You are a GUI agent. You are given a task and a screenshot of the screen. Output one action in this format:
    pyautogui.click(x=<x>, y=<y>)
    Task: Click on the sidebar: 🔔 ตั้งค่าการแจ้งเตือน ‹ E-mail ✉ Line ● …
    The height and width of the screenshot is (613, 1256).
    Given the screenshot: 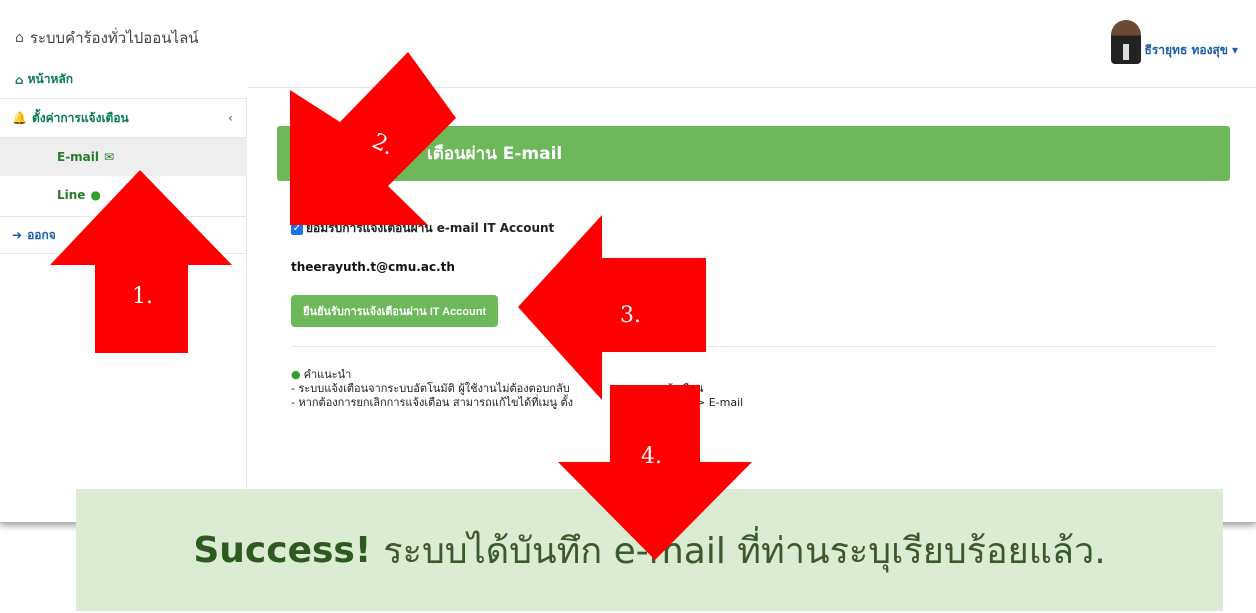 What is the action you would take?
    pyautogui.click(x=123, y=310)
    